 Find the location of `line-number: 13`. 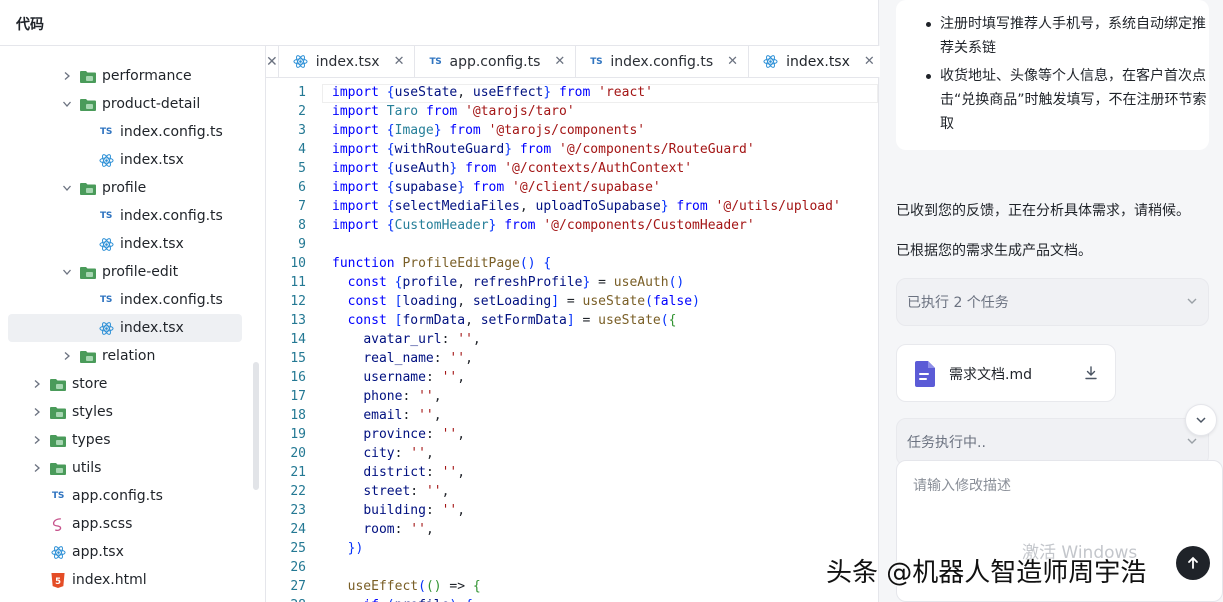

line-number: 13 is located at coordinates (298, 320).